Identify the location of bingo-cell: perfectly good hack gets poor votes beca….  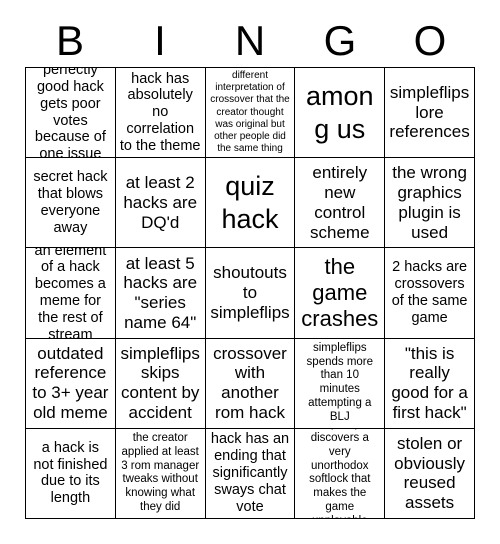
(71, 113).